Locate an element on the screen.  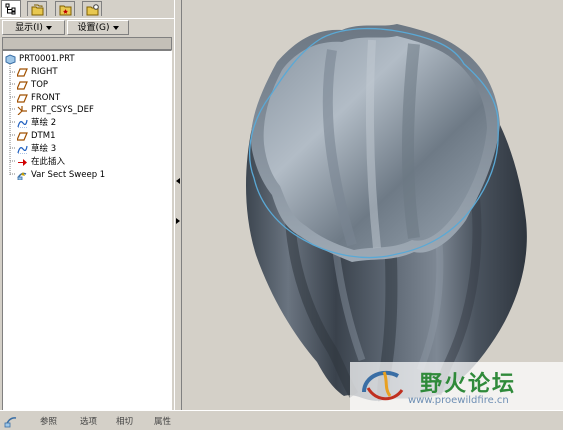
tab-model-tree is located at coordinates (11, 8).